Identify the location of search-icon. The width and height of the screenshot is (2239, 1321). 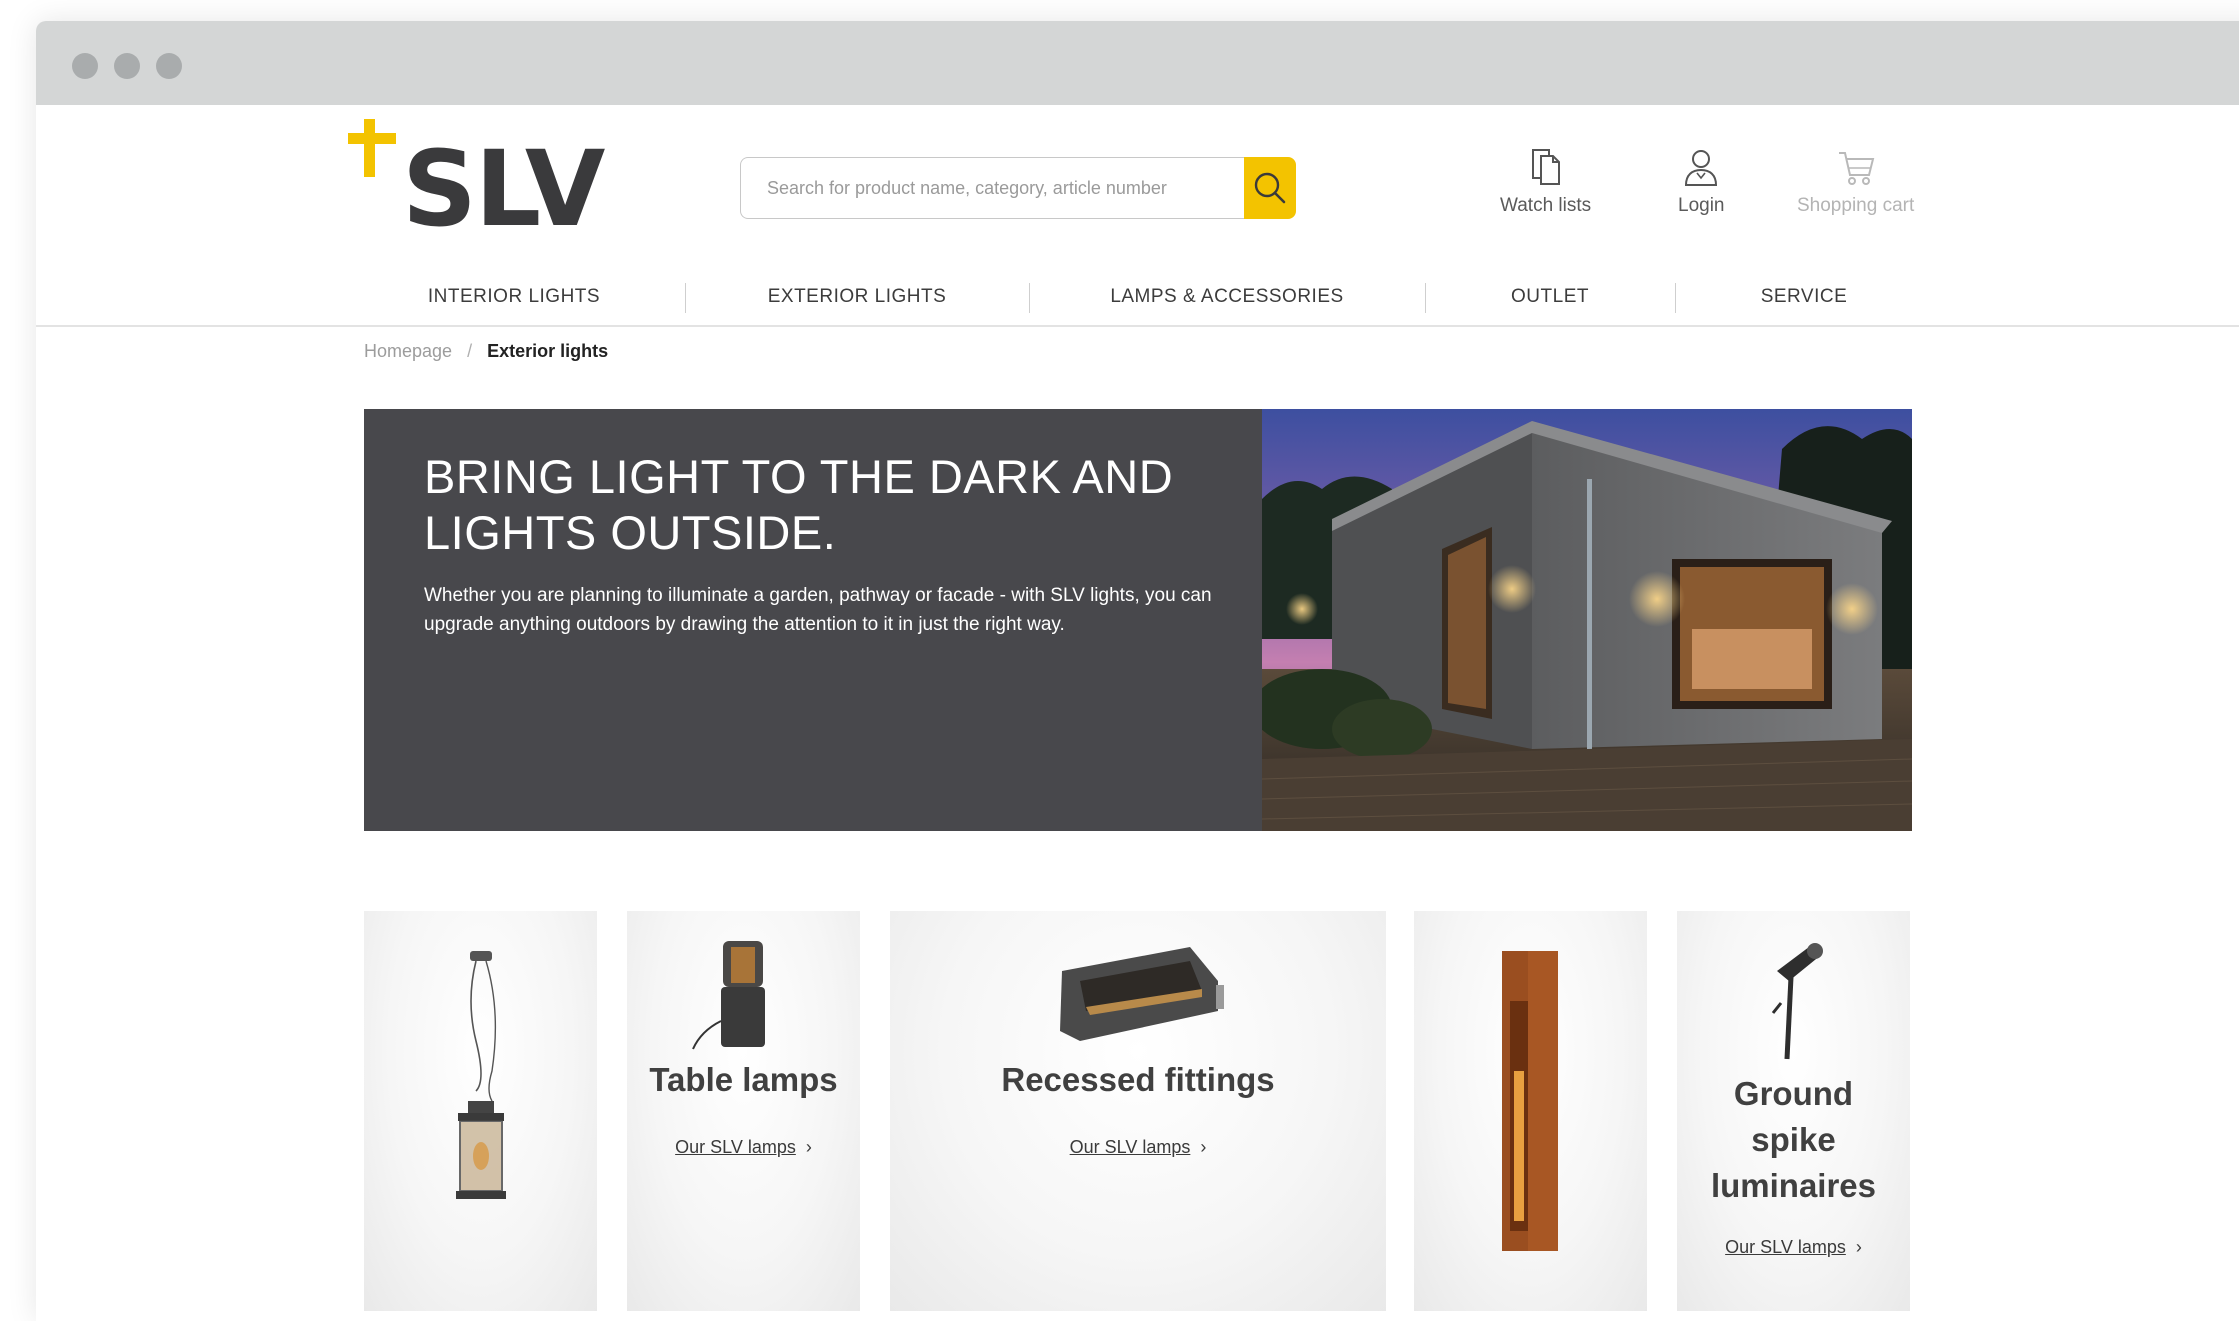
(1270, 188).